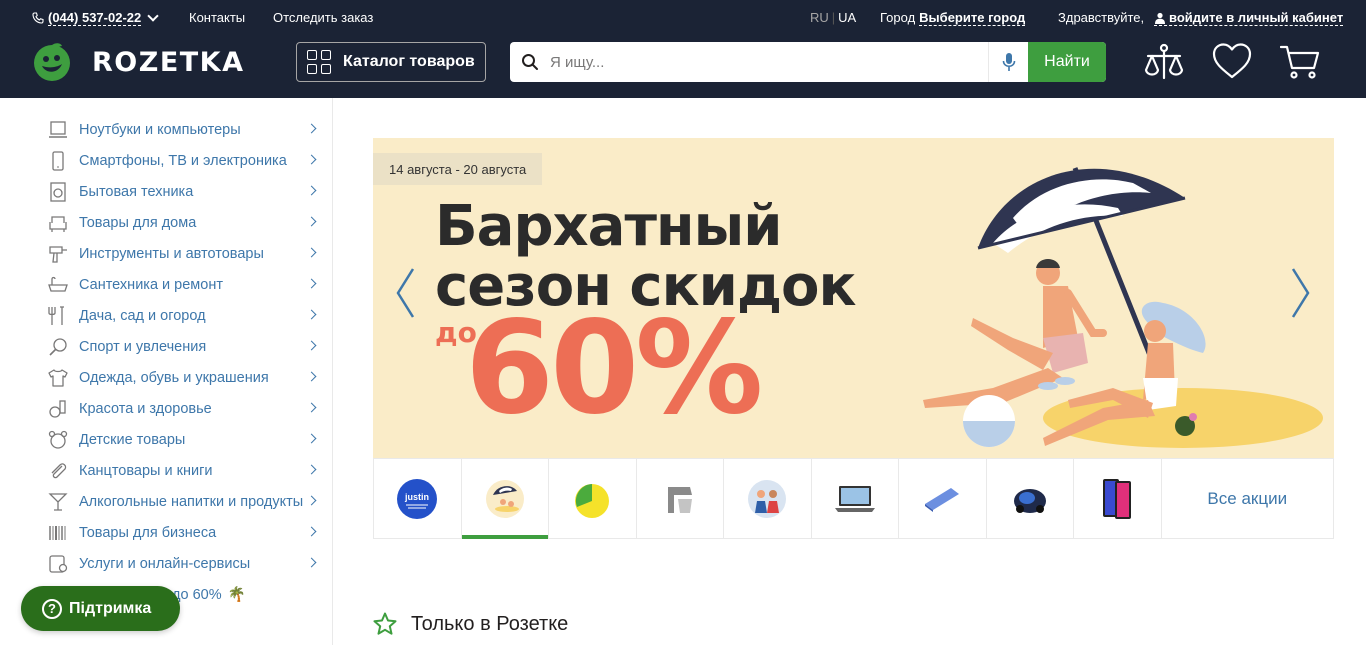 The width and height of the screenshot is (1366, 645). I want to click on thumb-vacuum, so click(1030, 498).